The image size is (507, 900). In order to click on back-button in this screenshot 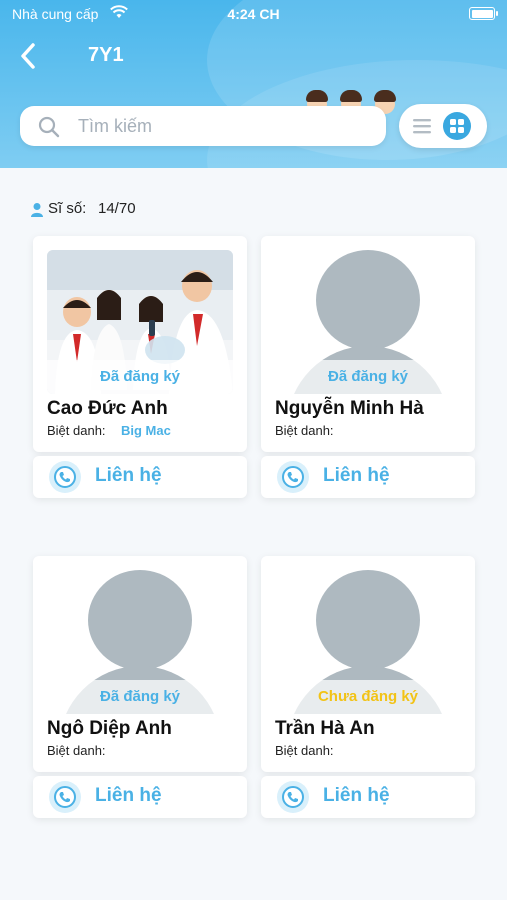, I will do `click(29, 56)`.